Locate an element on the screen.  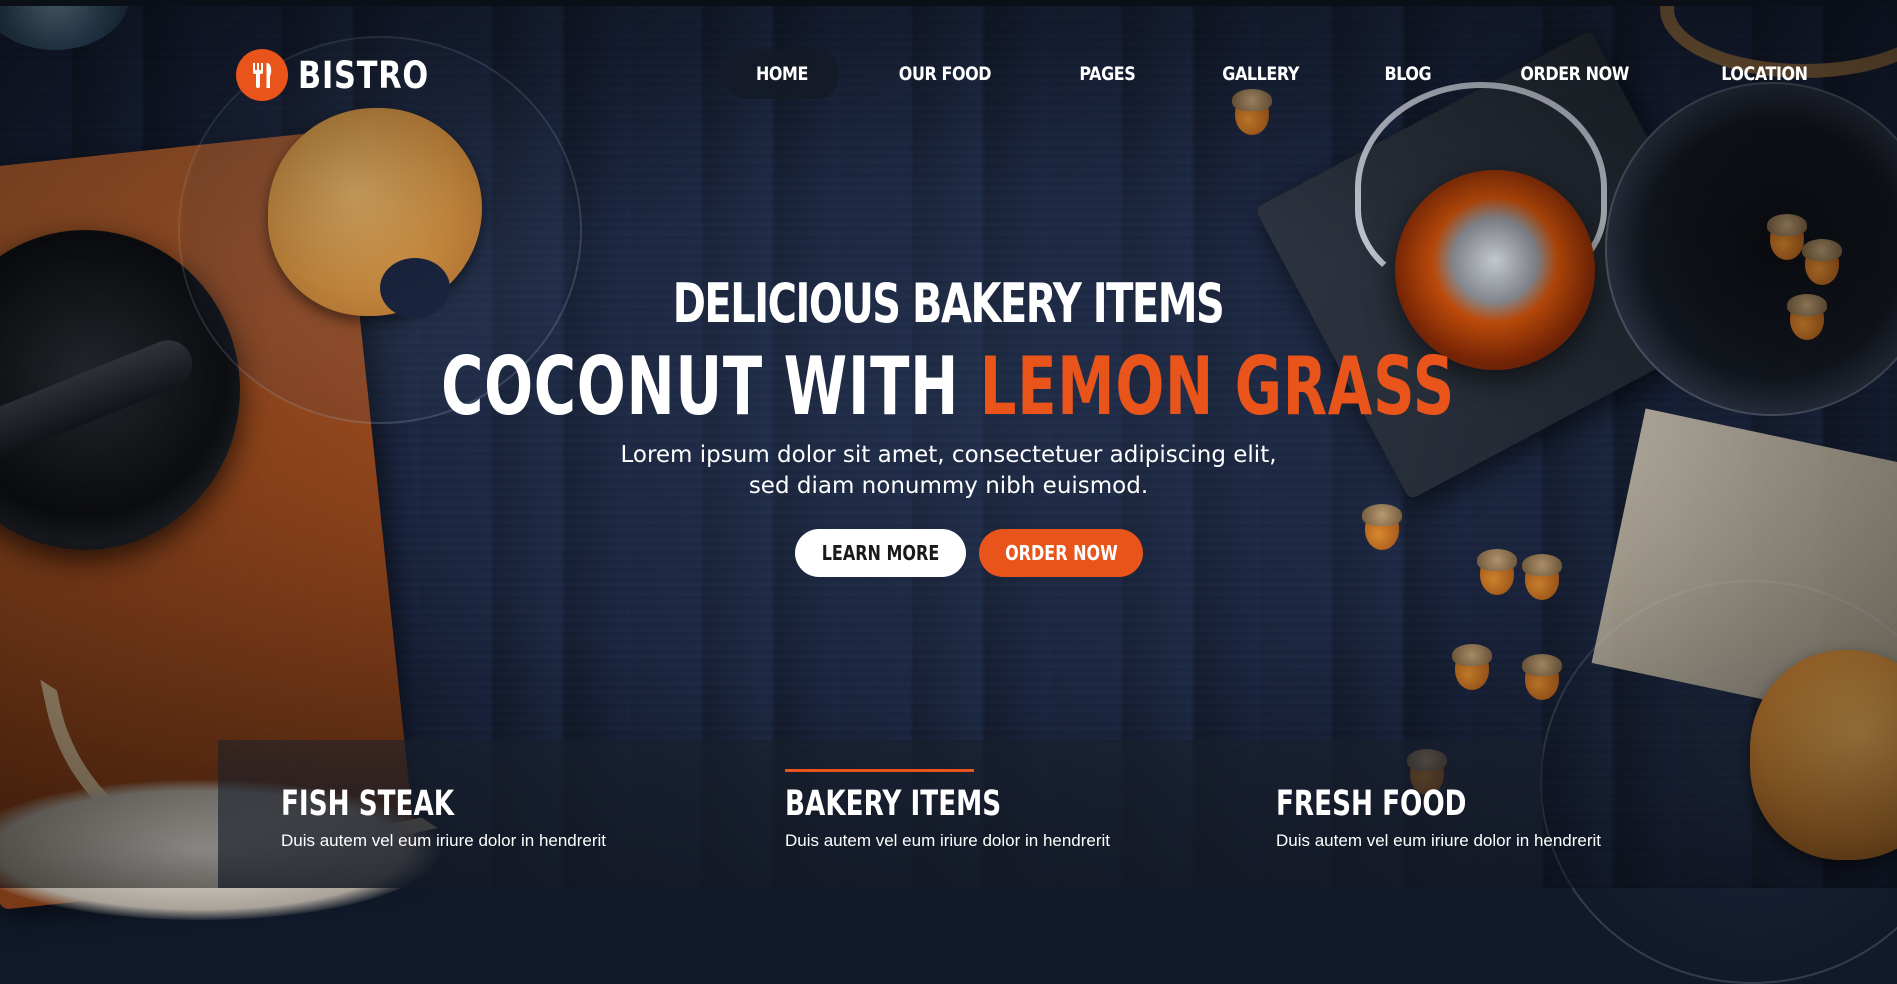
nav-item-our-food: OUR FOOD is located at coordinates (945, 74).